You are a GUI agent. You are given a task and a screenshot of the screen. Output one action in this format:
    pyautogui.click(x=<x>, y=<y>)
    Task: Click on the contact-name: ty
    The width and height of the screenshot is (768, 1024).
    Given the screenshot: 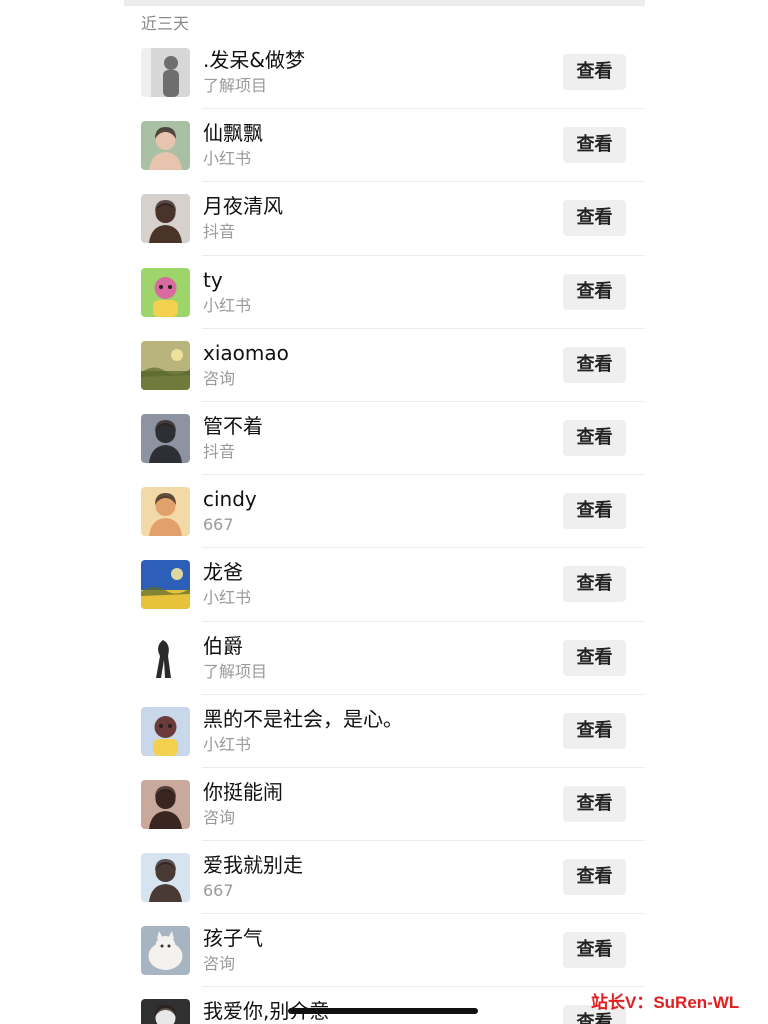 What is the action you would take?
    pyautogui.click(x=213, y=279)
    